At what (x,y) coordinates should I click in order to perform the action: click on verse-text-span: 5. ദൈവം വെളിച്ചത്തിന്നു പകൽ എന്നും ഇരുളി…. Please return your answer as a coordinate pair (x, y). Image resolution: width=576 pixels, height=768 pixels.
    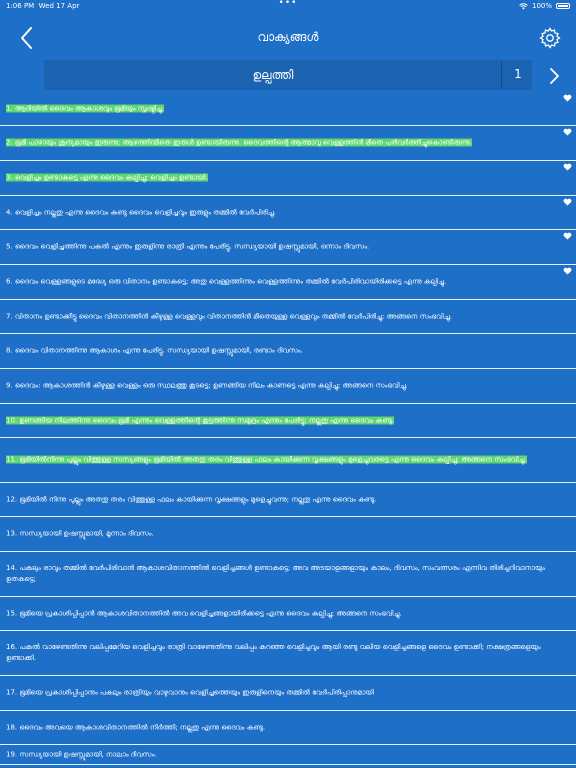
    Looking at the image, I should click on (188, 246).